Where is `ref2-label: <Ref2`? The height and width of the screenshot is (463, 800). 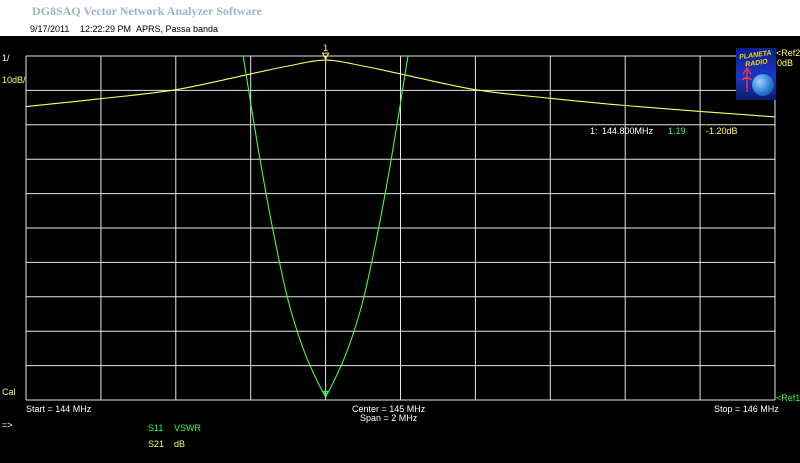 ref2-label: <Ref2 is located at coordinates (788, 53).